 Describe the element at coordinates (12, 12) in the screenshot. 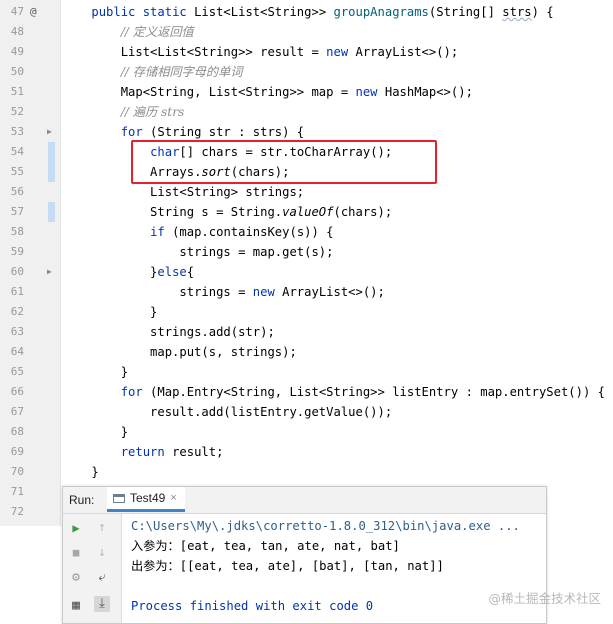

I see `line-number: 47` at that location.